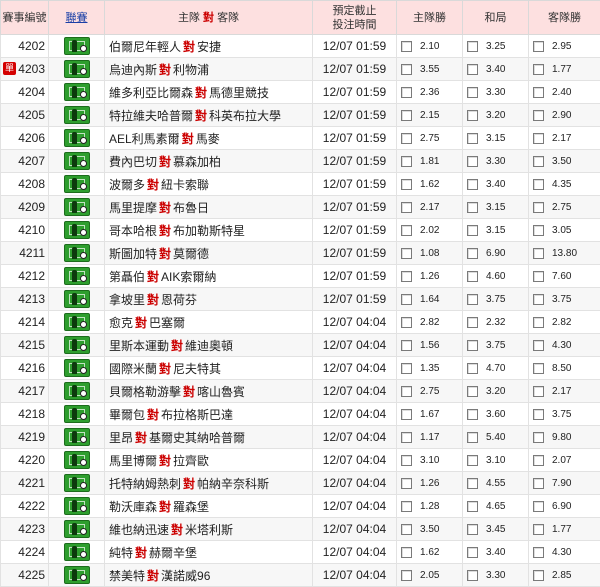 The image size is (600, 587). I want to click on header-league-link: 聯賽, so click(77, 18).